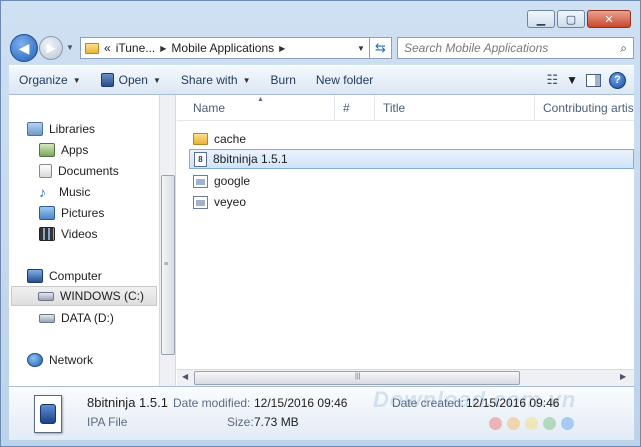  I want to click on file-name: cache, so click(230, 139).